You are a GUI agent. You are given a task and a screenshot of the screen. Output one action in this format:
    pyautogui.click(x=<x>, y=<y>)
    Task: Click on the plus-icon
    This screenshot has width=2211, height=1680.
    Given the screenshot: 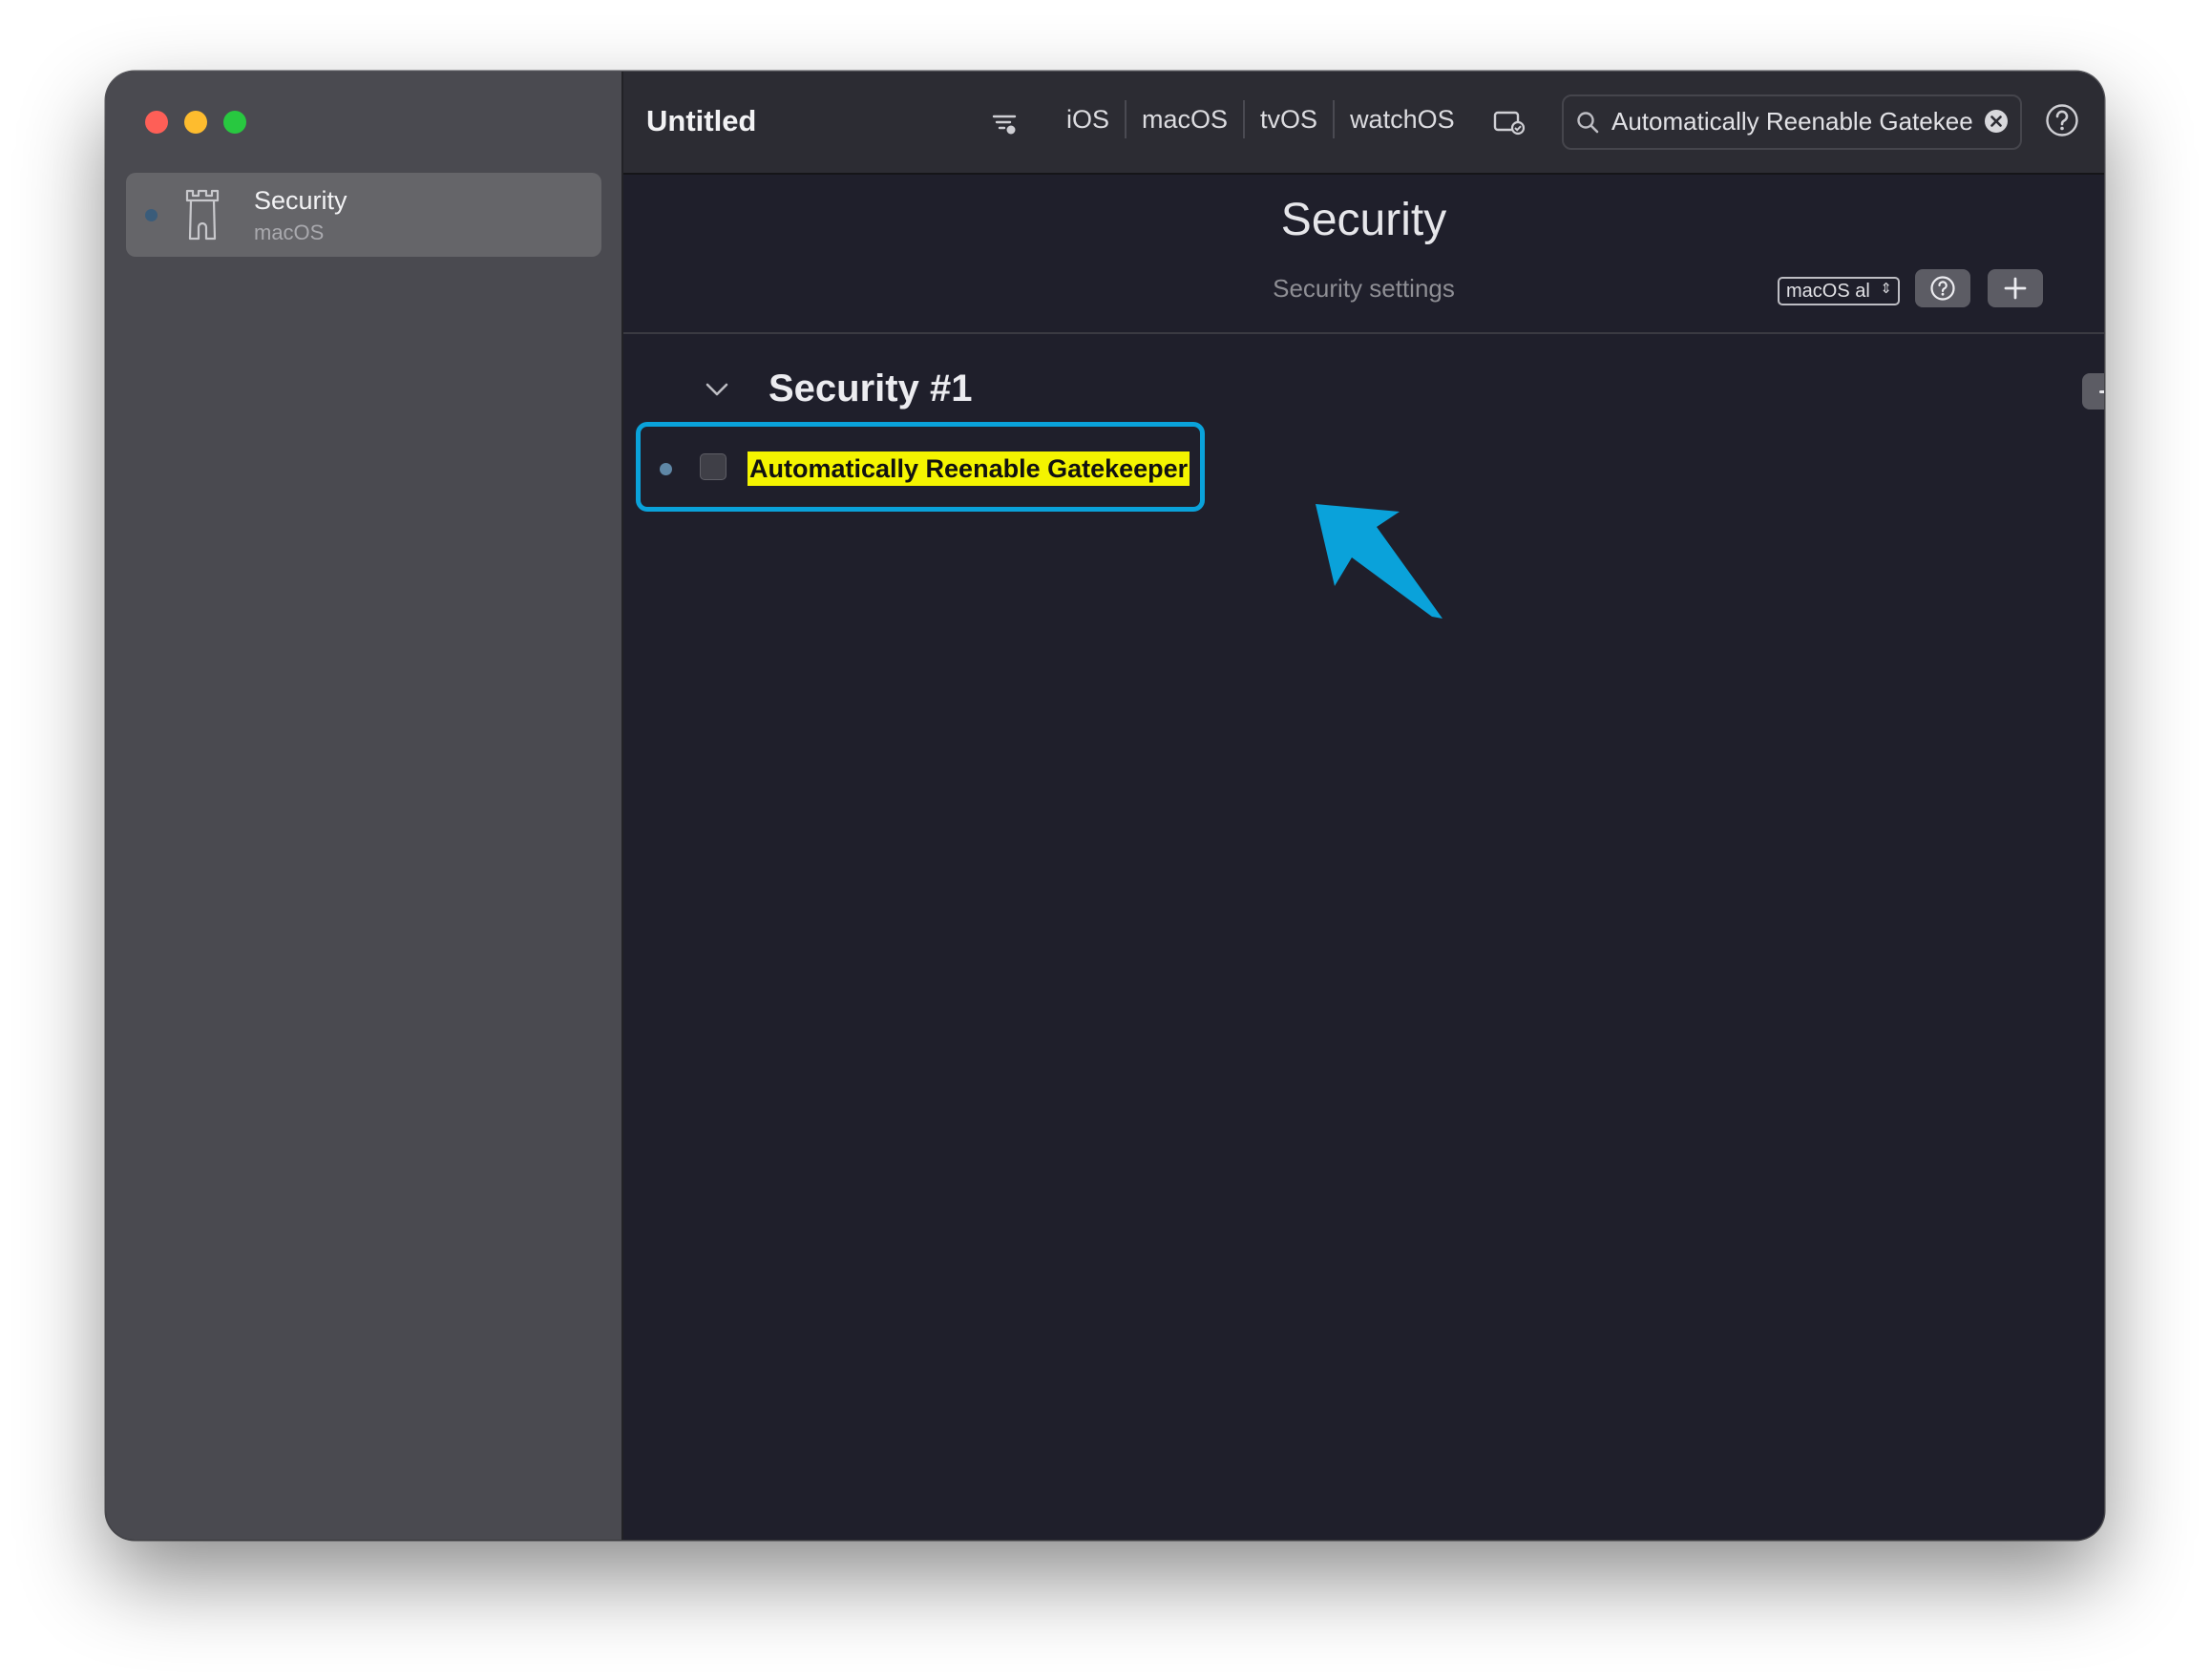 What is the action you would take?
    pyautogui.click(x=2015, y=288)
    